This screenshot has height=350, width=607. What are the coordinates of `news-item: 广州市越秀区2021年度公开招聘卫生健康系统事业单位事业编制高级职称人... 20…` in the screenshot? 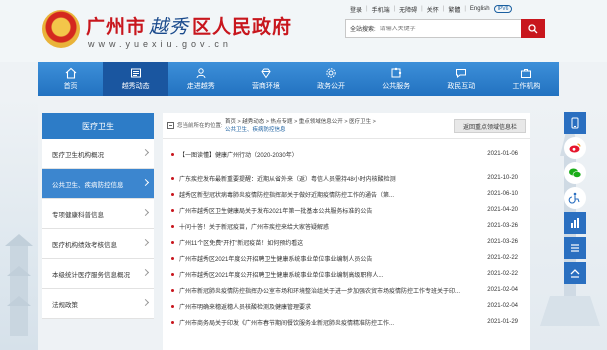 It's located at (346, 274).